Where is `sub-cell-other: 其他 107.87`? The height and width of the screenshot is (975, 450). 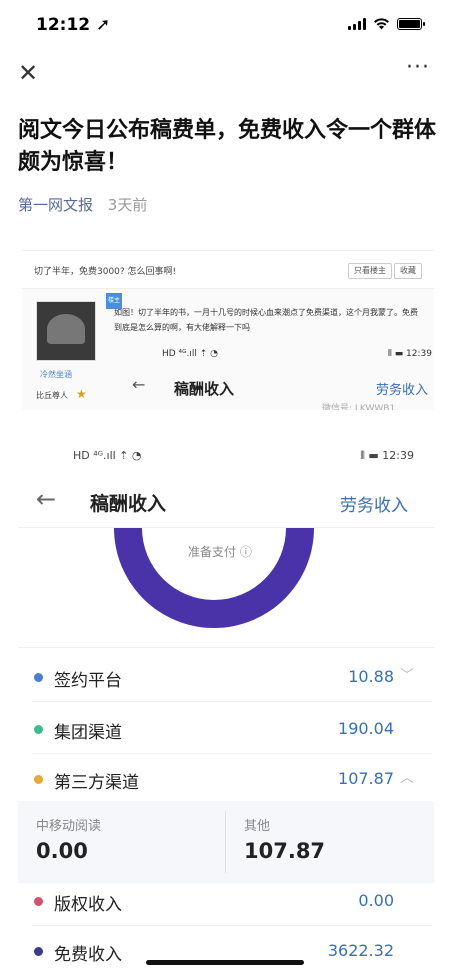 sub-cell-other: 其他 107.87 is located at coordinates (328, 842).